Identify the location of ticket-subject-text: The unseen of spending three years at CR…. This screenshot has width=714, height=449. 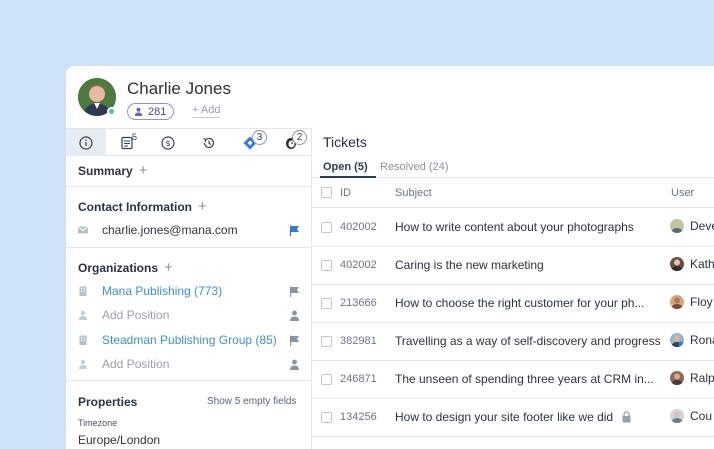
(524, 379).